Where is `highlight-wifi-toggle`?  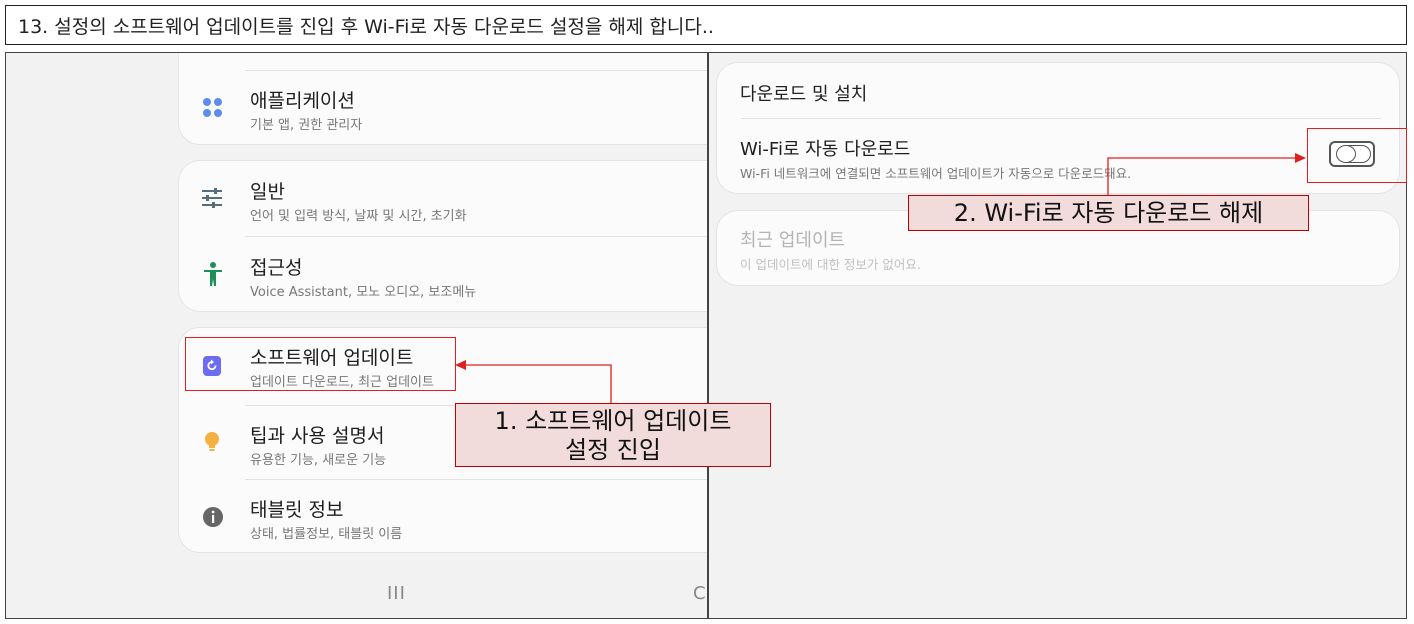
highlight-wifi-toggle is located at coordinates (1357, 155).